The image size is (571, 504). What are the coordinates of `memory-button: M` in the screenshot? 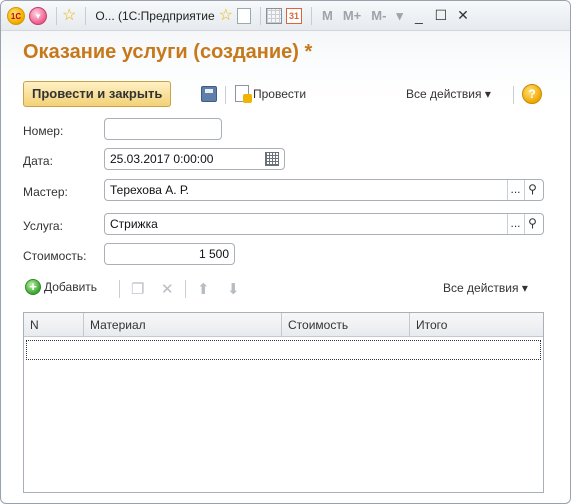 It's located at (327, 15).